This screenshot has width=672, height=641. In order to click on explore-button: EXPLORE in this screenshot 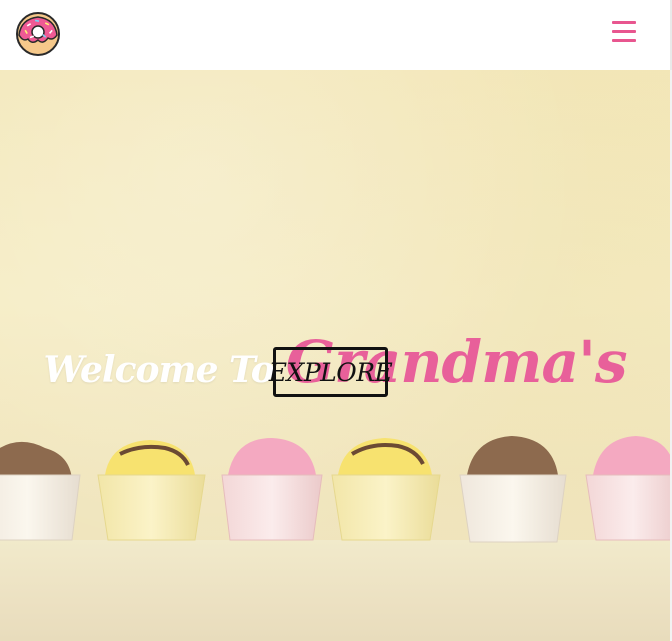, I will do `click(331, 372)`.